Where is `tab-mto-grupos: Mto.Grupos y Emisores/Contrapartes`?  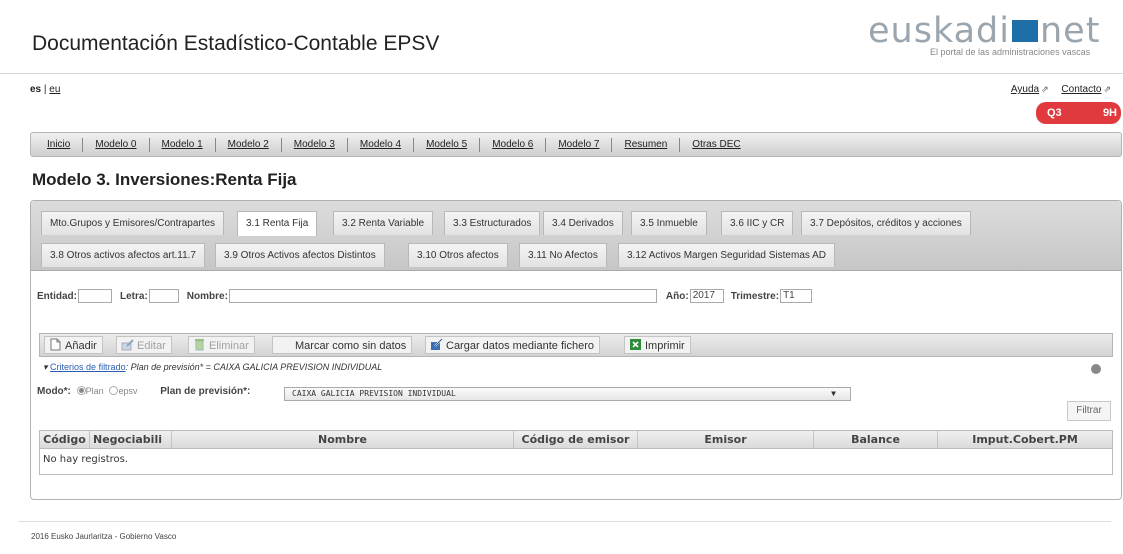 tab-mto-grupos: Mto.Grupos y Emisores/Contrapartes is located at coordinates (133, 223).